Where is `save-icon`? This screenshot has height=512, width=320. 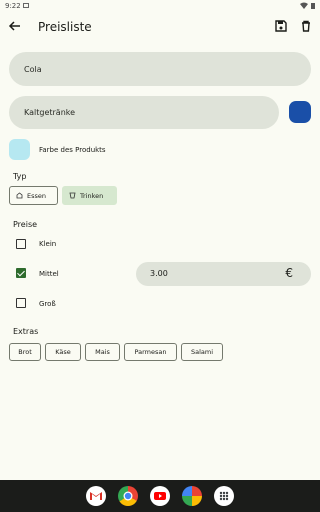
save-icon is located at coordinates (281, 26).